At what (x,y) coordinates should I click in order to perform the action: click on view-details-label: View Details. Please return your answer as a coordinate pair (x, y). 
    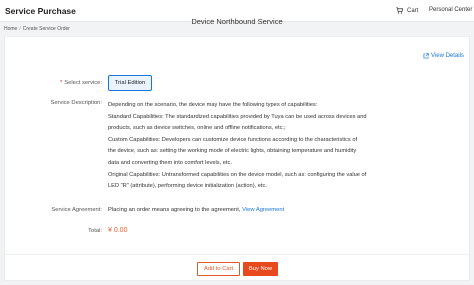
    Looking at the image, I should click on (447, 56).